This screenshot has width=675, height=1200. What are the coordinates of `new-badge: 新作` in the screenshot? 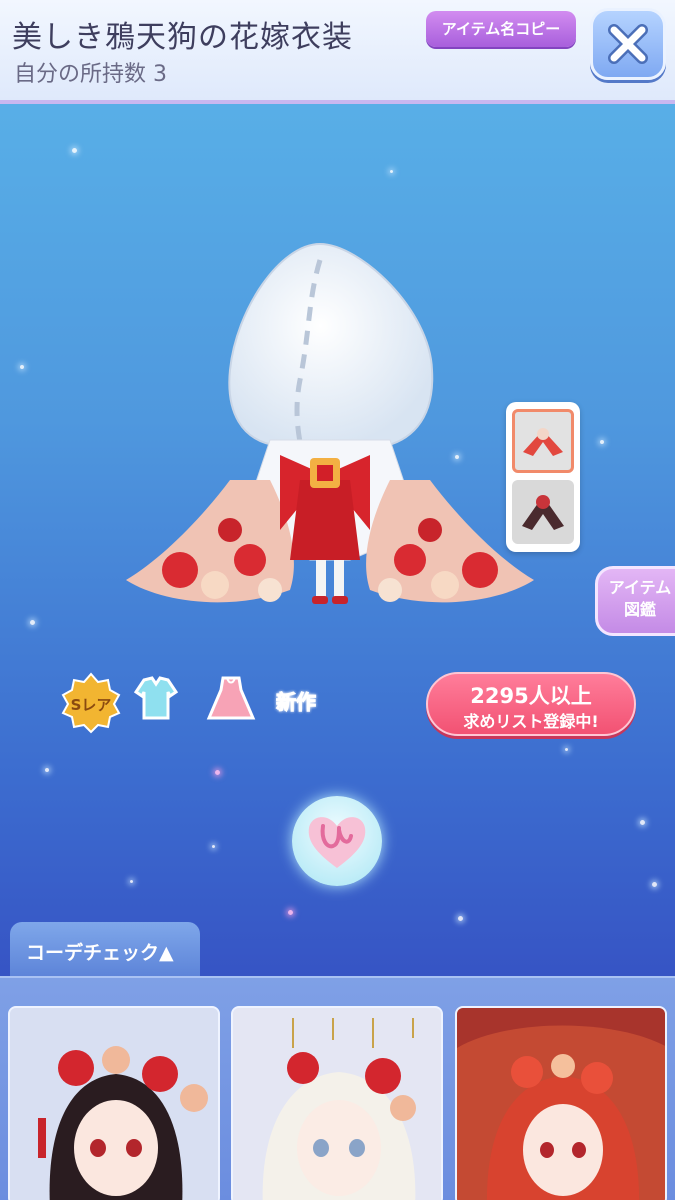 It's located at (296, 702).